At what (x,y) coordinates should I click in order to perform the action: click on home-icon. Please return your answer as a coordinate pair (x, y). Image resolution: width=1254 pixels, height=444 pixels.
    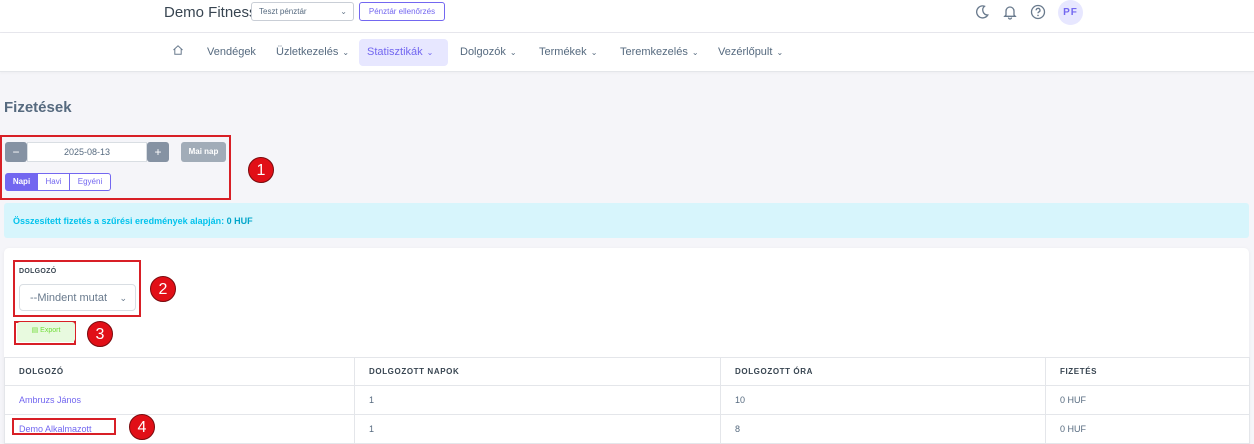
    Looking at the image, I should click on (178, 51).